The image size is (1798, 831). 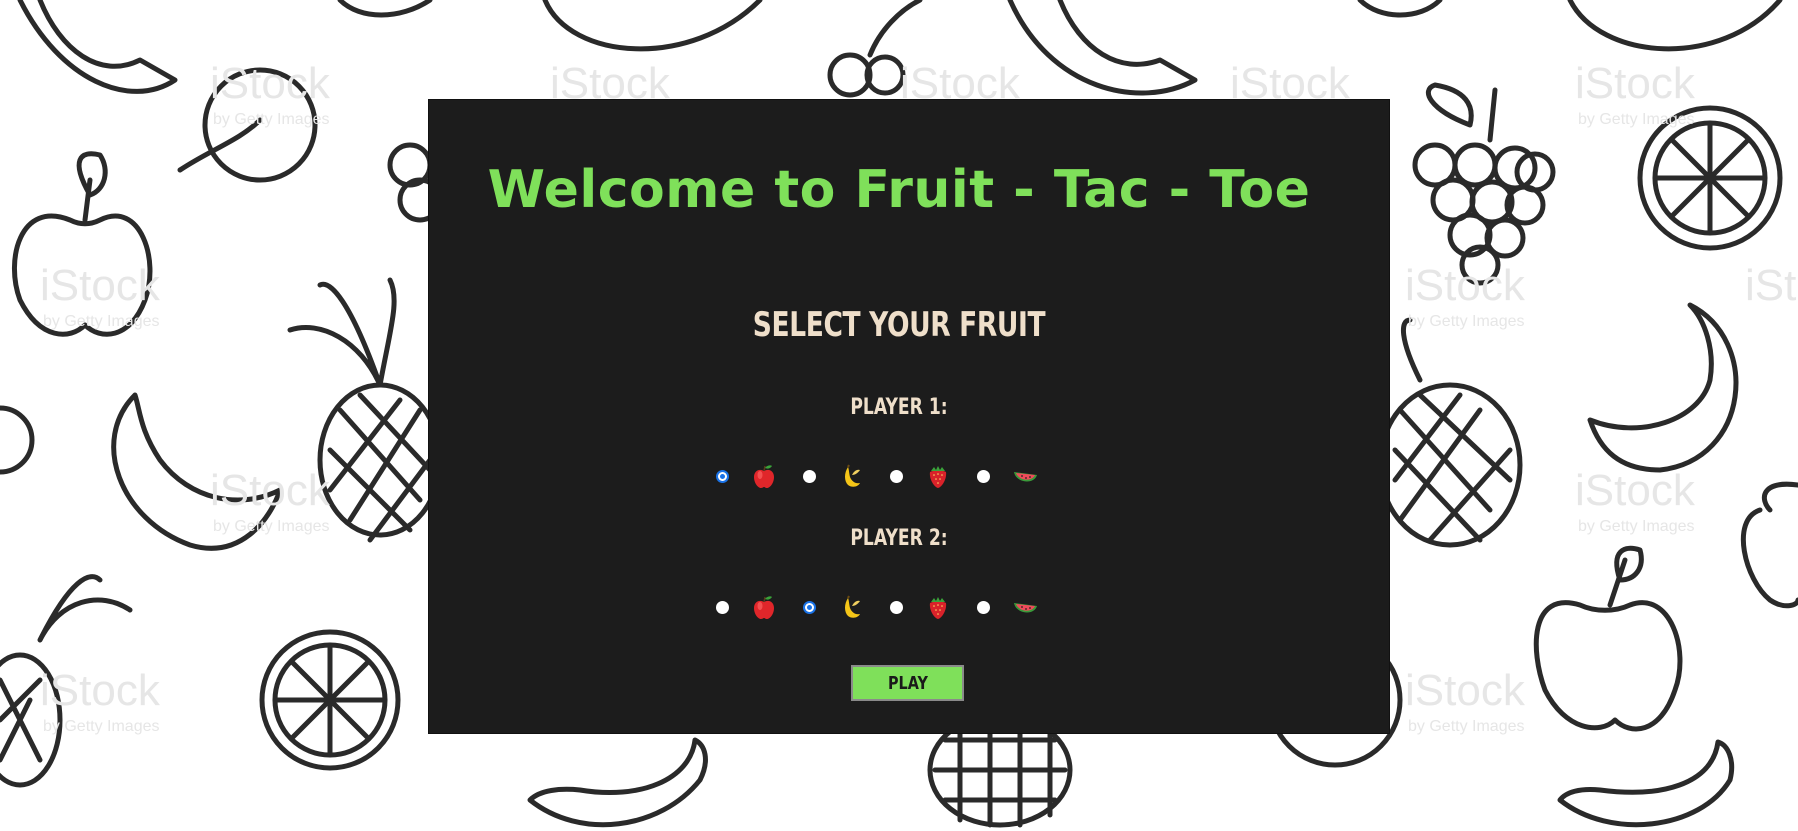 I want to click on player-2-radio-watermelon, so click(x=983, y=607).